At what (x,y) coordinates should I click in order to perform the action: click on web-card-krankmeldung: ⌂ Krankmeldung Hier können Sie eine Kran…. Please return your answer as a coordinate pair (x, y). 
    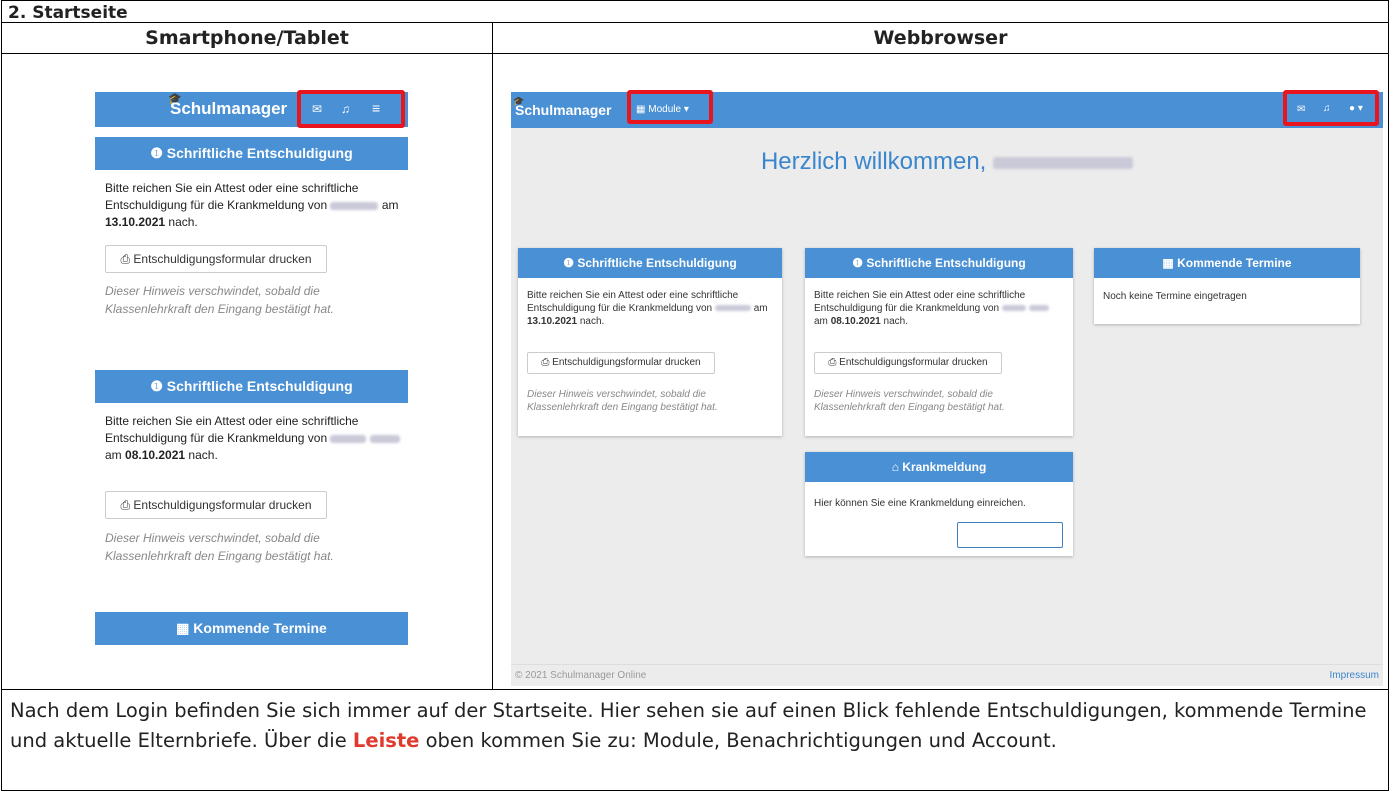
    Looking at the image, I should click on (939, 504).